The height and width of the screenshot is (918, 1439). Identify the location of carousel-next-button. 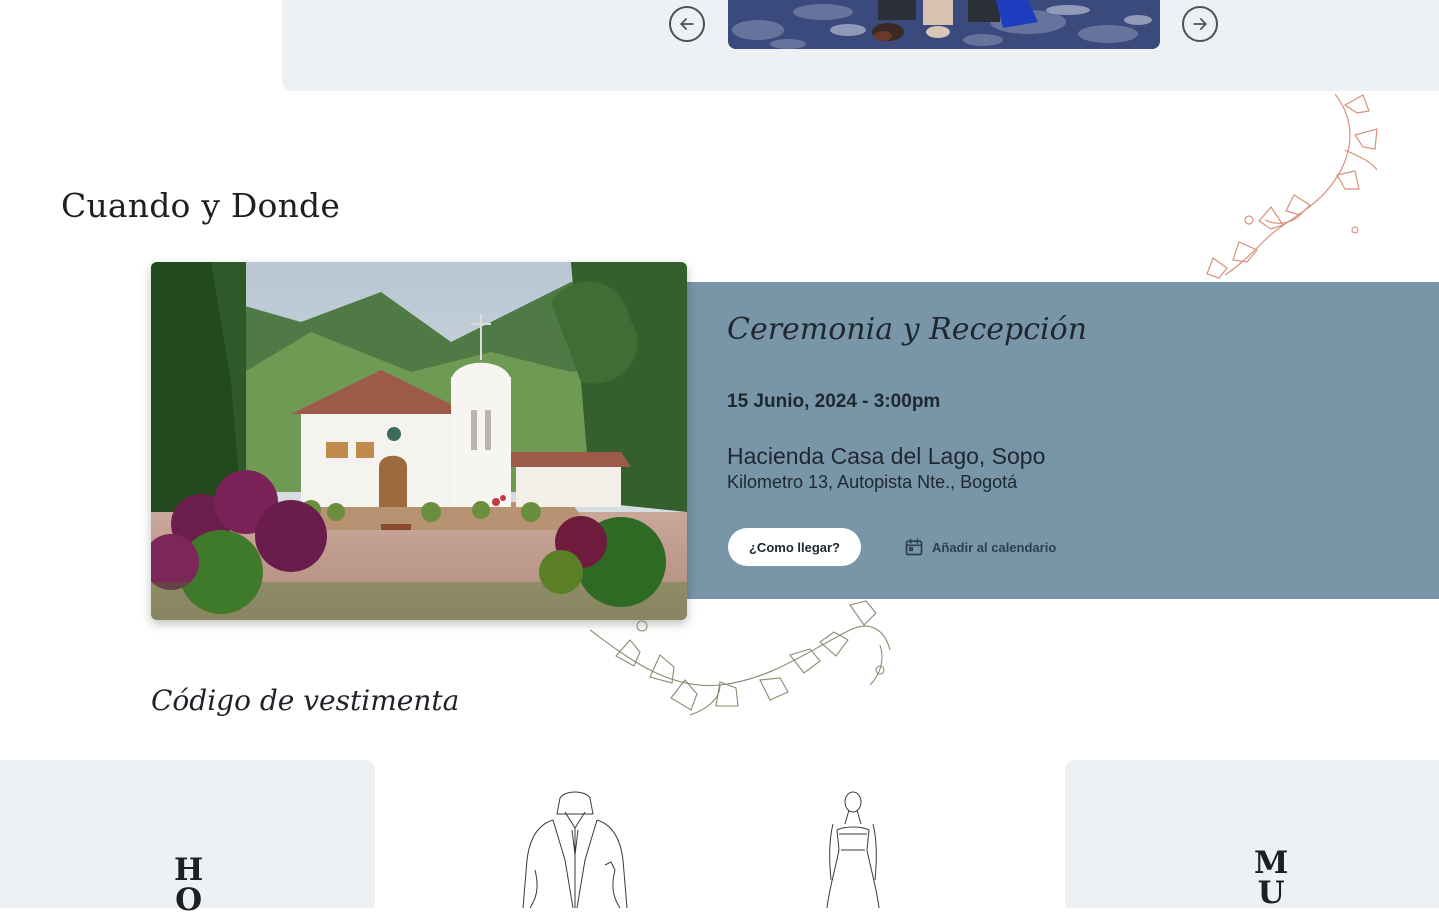
(1200, 24).